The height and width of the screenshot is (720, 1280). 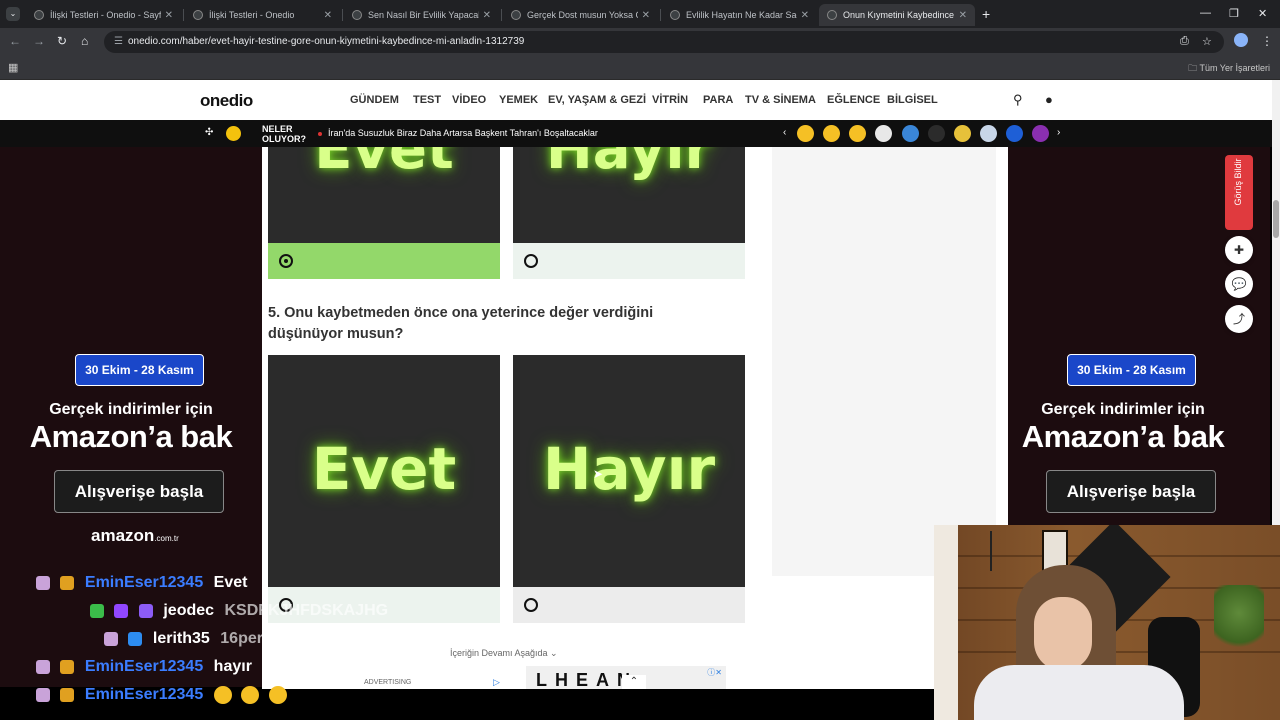 What do you see at coordinates (629, 605) in the screenshot?
I see `q5-hayir-option` at bounding box center [629, 605].